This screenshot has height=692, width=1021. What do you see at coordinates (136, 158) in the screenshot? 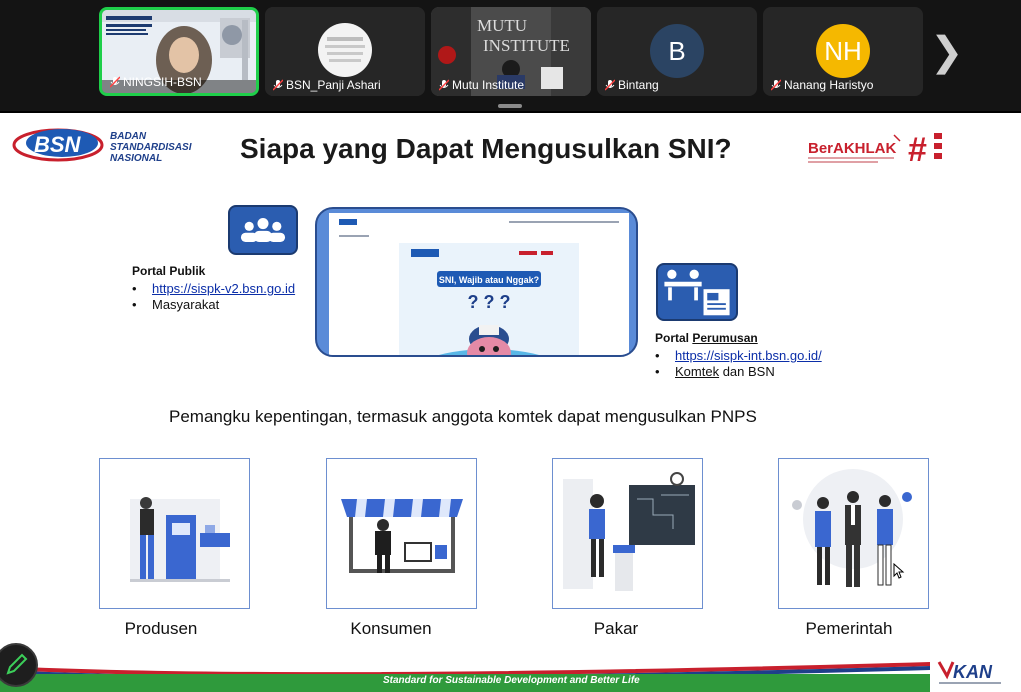
I see `svg-text: NASIONAL` at bounding box center [136, 158].